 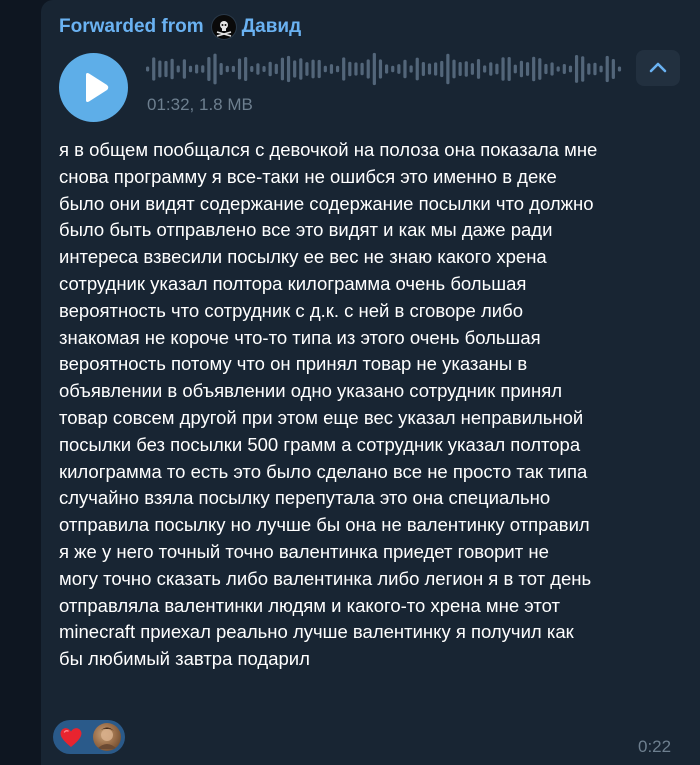 I want to click on audio-waveform, so click(x=385, y=69).